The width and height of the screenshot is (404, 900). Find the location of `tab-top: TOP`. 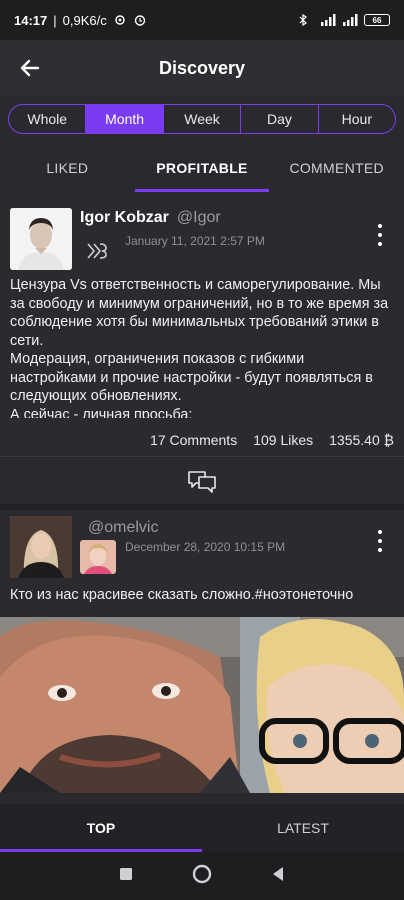

tab-top: TOP is located at coordinates (101, 828).